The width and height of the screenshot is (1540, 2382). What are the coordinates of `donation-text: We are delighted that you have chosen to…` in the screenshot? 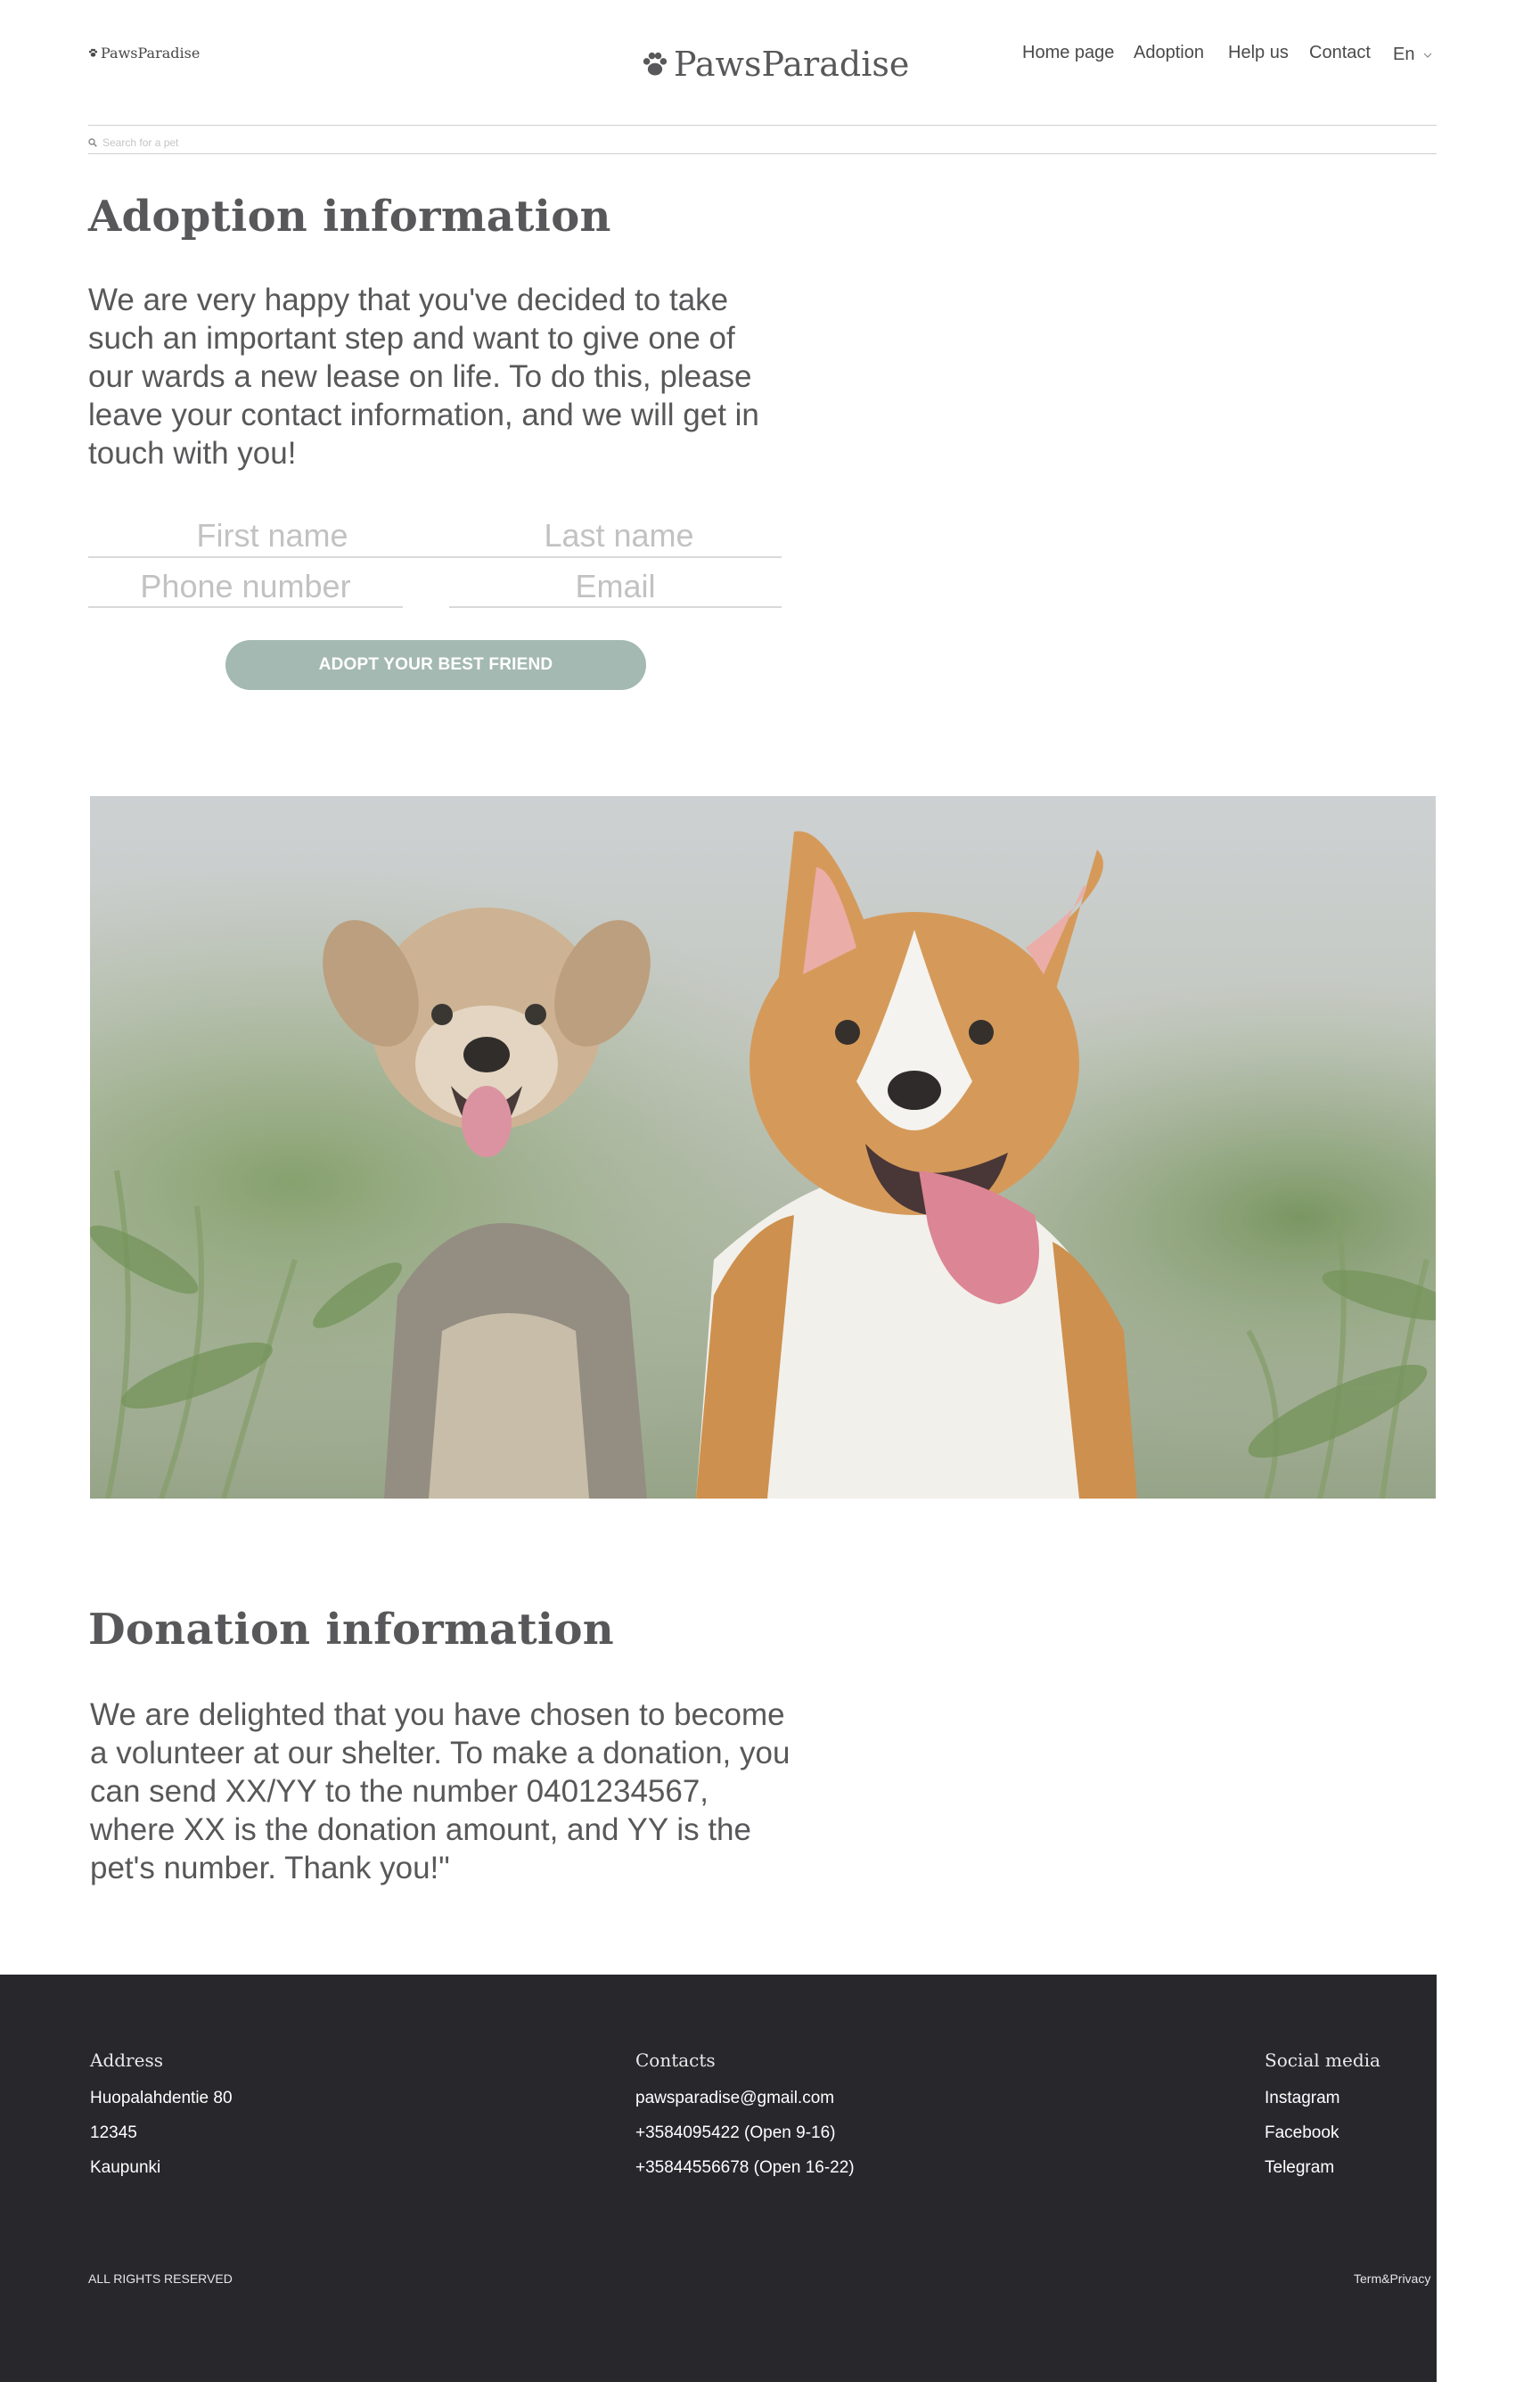 It's located at (440, 1791).